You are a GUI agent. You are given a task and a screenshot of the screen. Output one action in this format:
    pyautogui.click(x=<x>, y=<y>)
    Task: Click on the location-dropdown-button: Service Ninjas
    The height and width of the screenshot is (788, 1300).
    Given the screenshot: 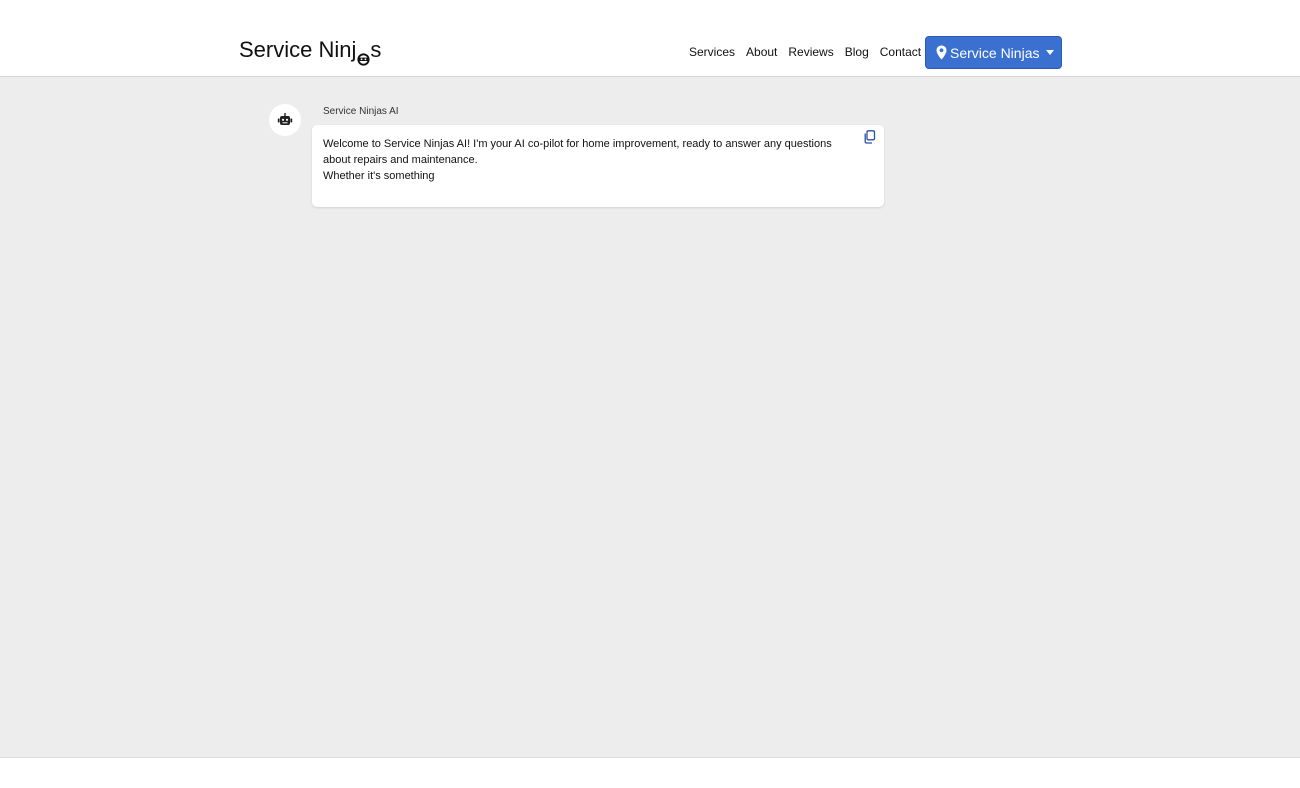 What is the action you would take?
    pyautogui.click(x=993, y=52)
    